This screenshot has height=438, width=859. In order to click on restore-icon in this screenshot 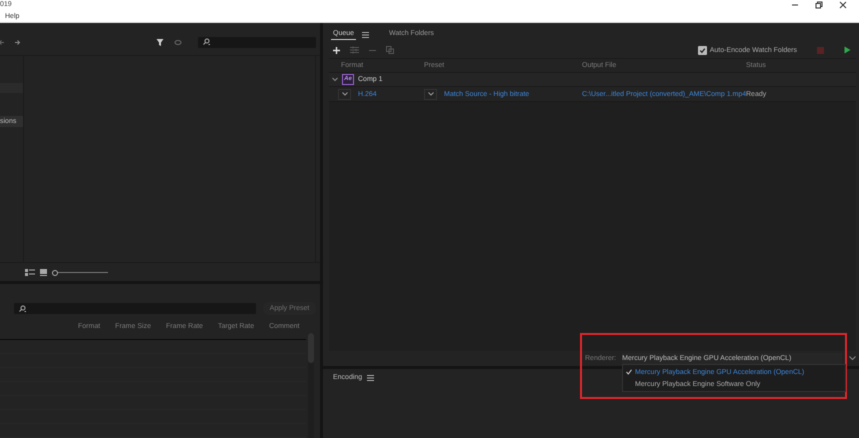, I will do `click(819, 5)`.